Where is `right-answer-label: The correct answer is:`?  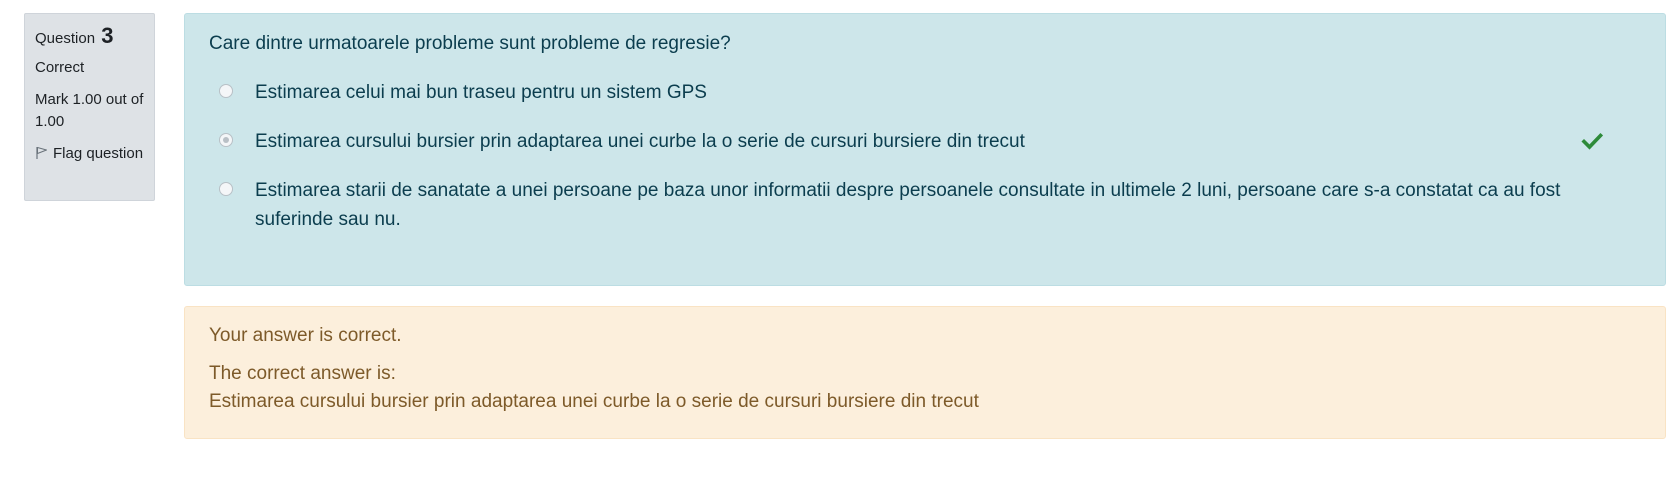 right-answer-label: The correct answer is: is located at coordinates (302, 373).